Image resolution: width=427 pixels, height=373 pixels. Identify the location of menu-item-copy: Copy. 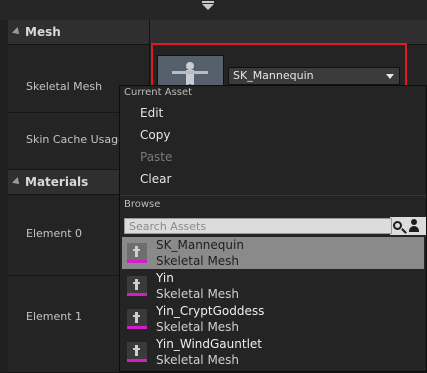
(155, 135).